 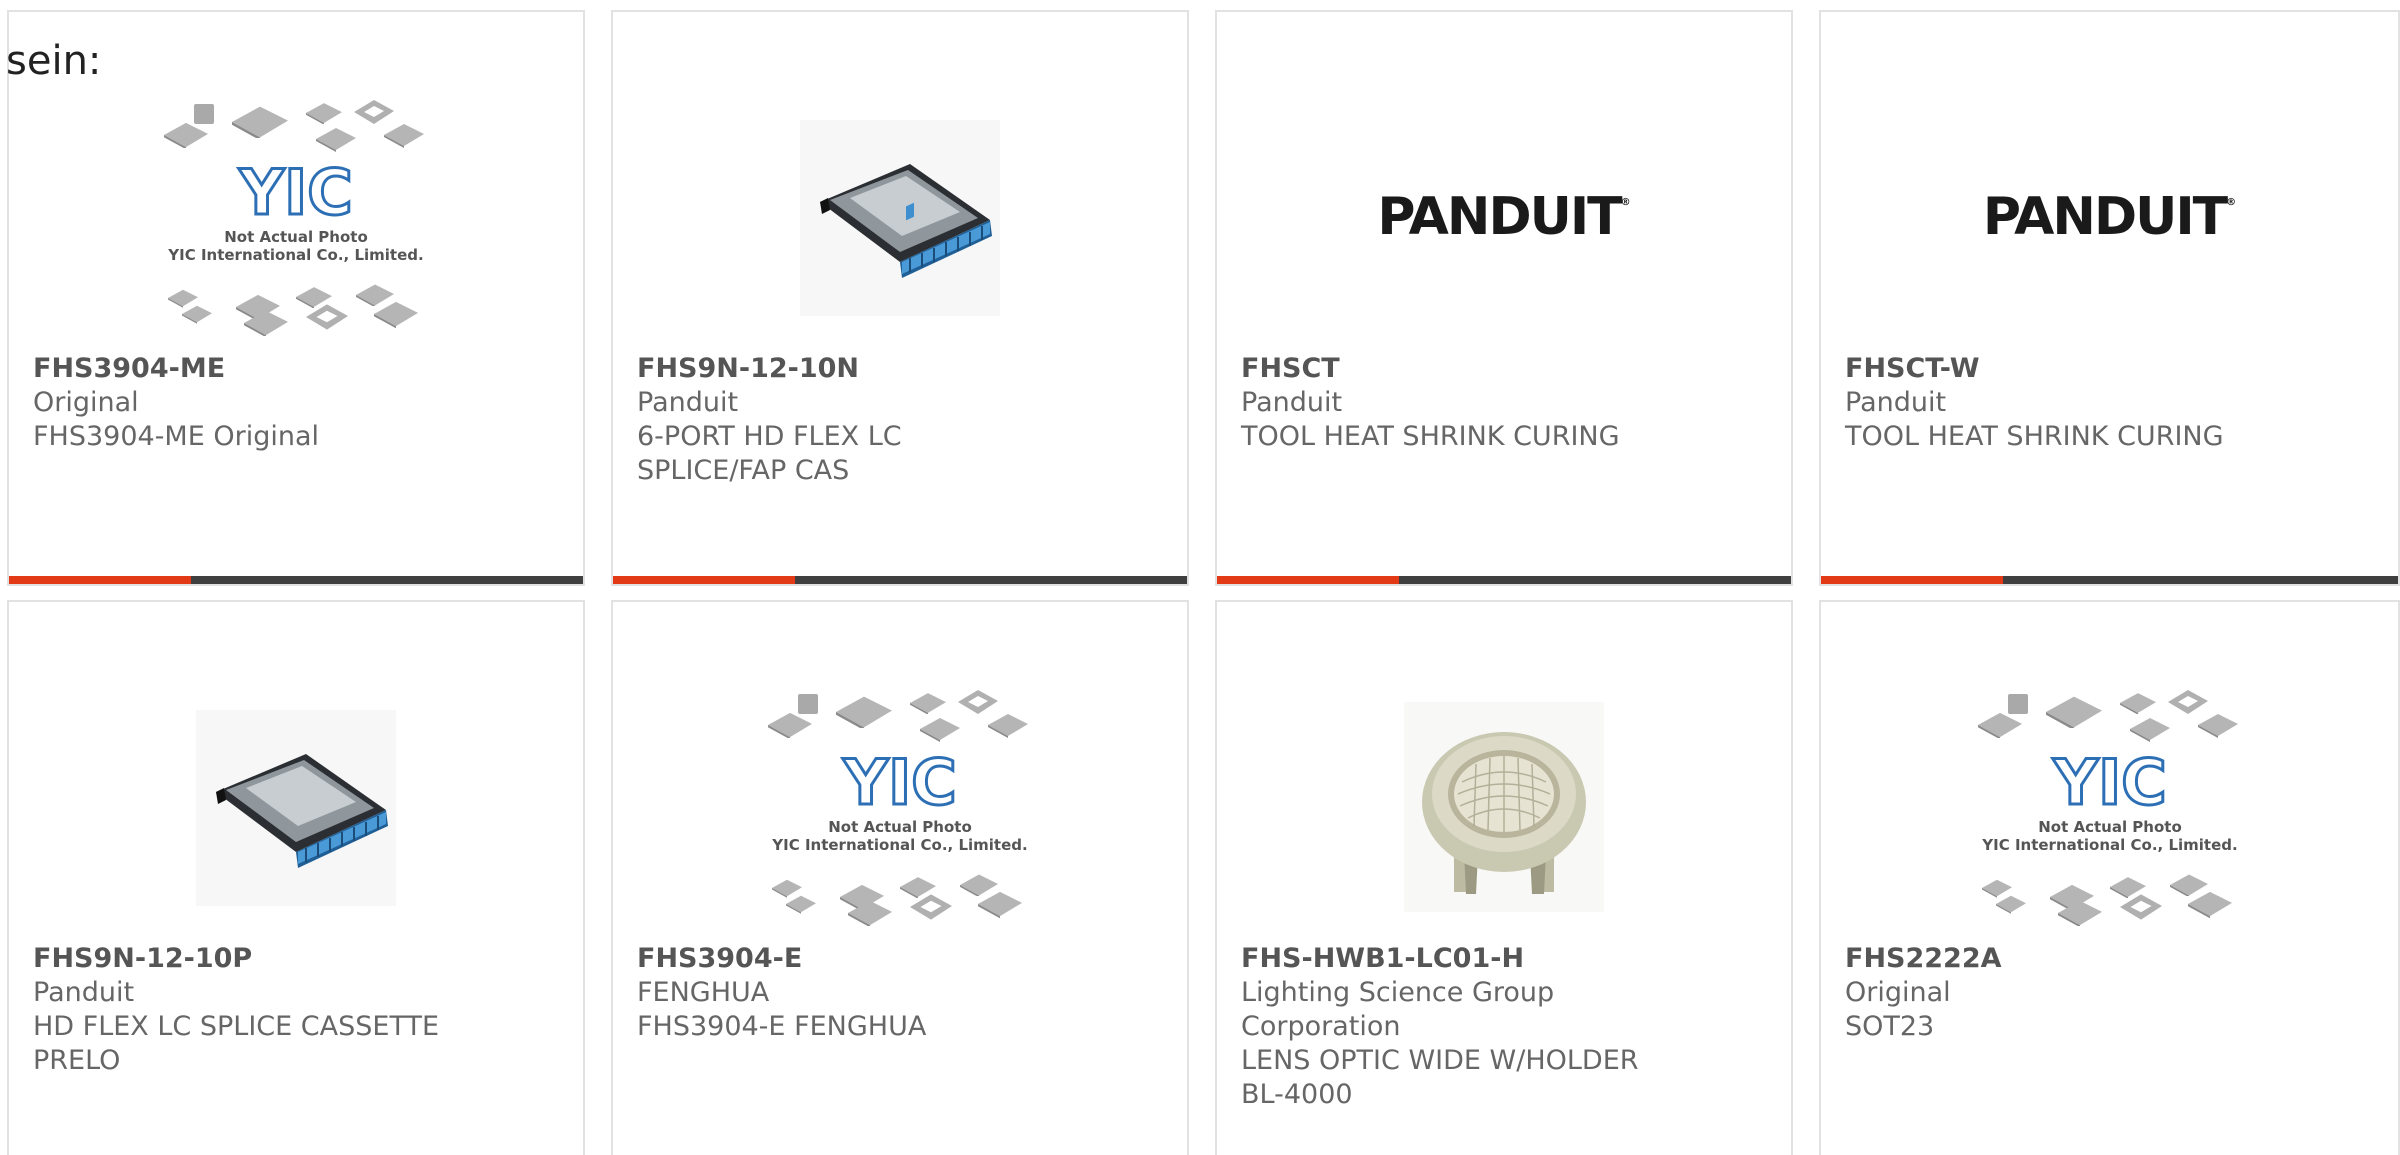 What do you see at coordinates (703, 992) in the screenshot?
I see `product-manufacturer: FENGHUA` at bounding box center [703, 992].